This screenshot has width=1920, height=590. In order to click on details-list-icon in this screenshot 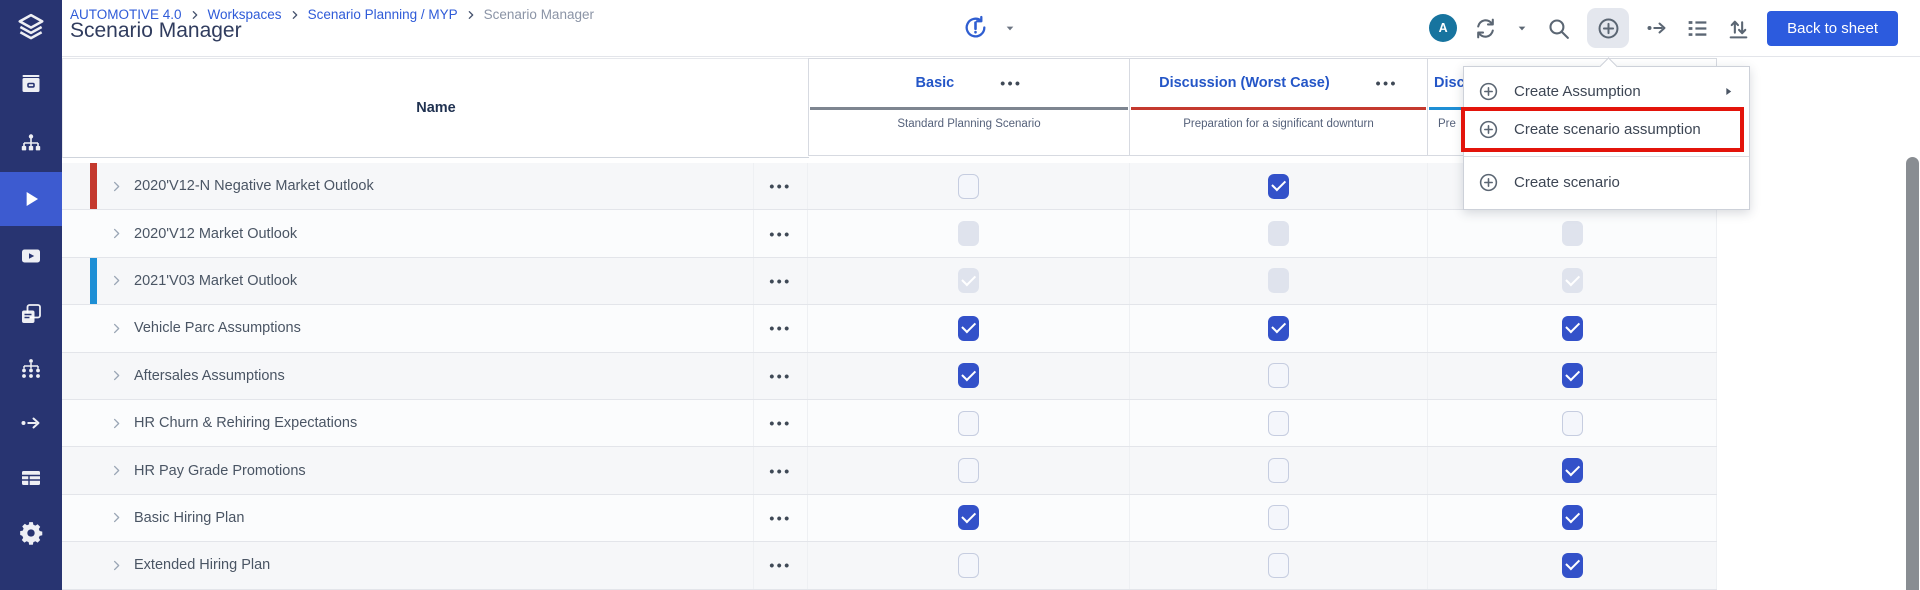, I will do `click(1697, 28)`.